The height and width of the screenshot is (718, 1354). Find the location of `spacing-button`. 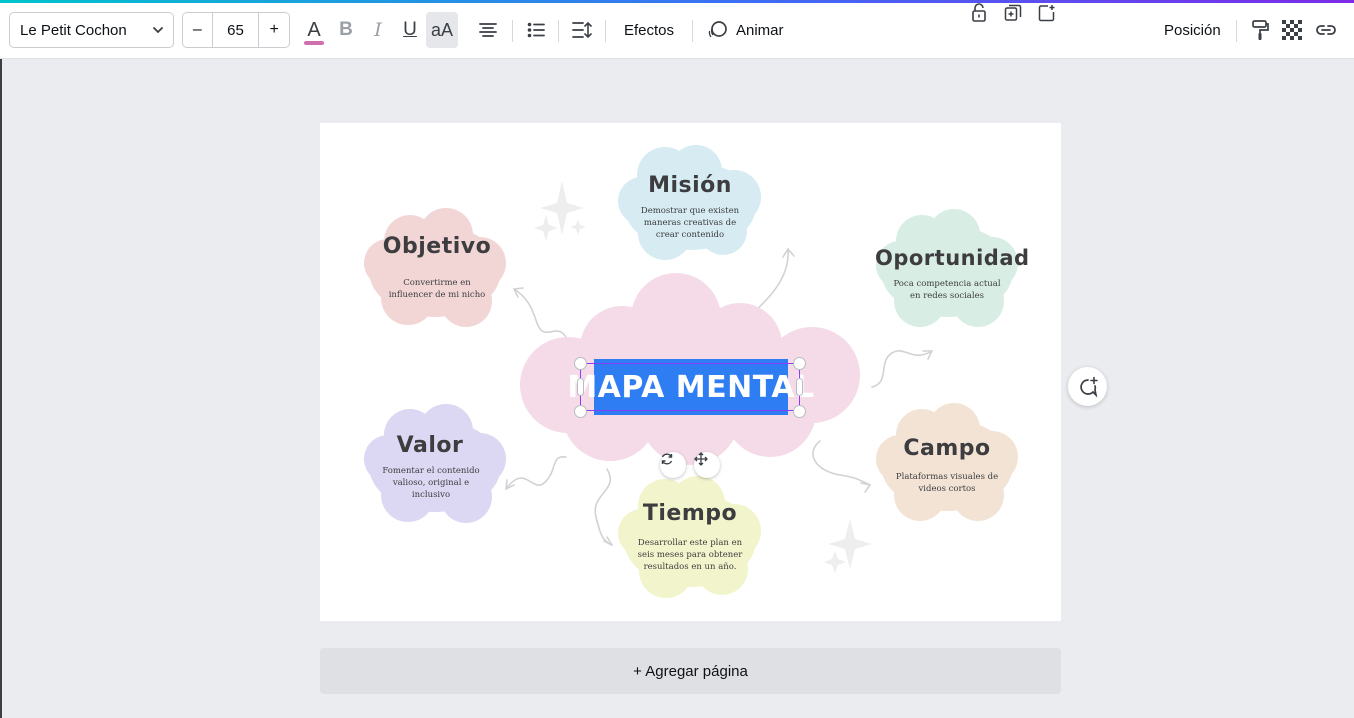

spacing-button is located at coordinates (582, 30).